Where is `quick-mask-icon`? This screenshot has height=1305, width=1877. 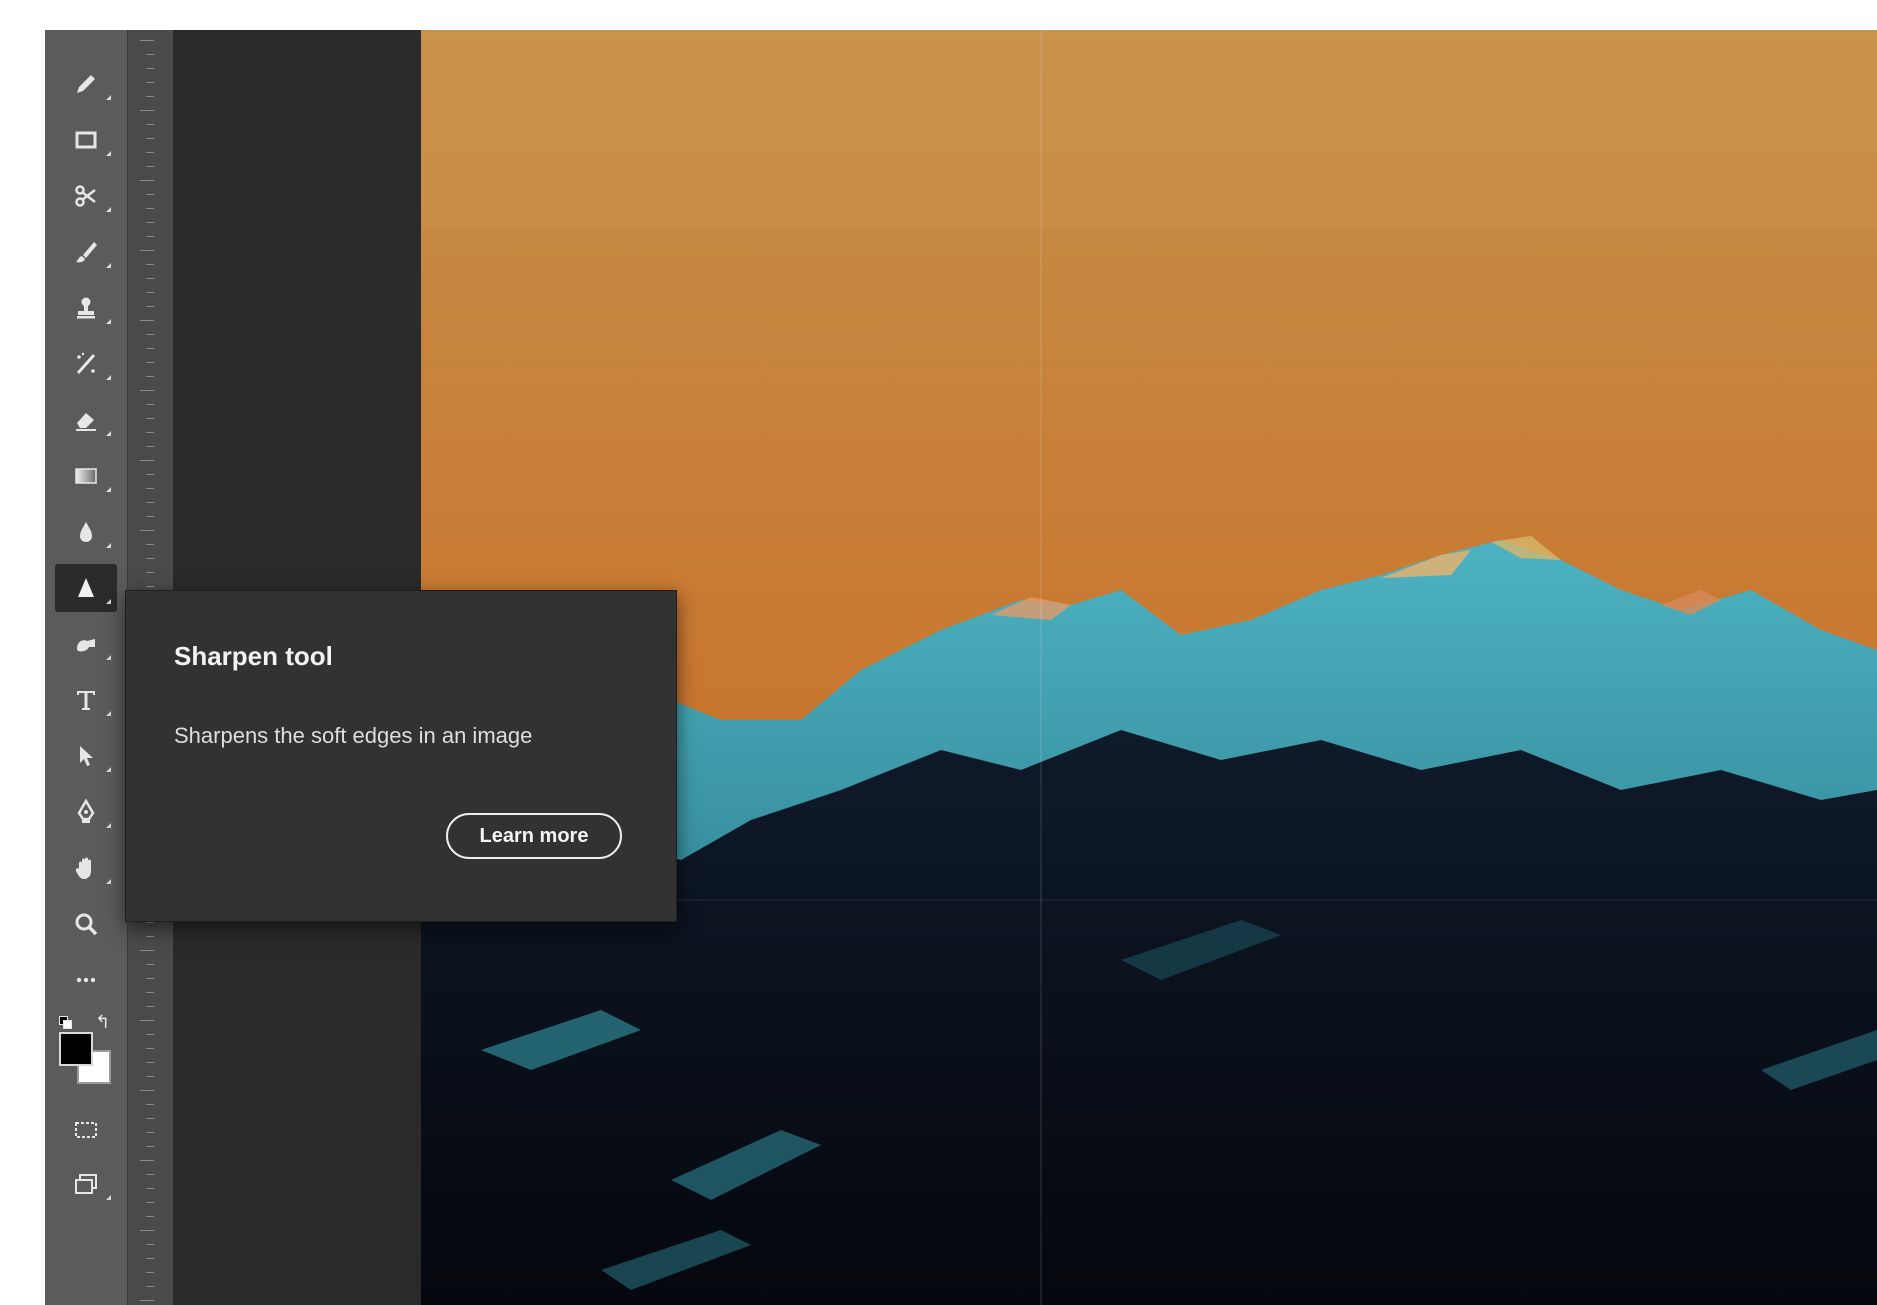
quick-mask-icon is located at coordinates (86, 1130).